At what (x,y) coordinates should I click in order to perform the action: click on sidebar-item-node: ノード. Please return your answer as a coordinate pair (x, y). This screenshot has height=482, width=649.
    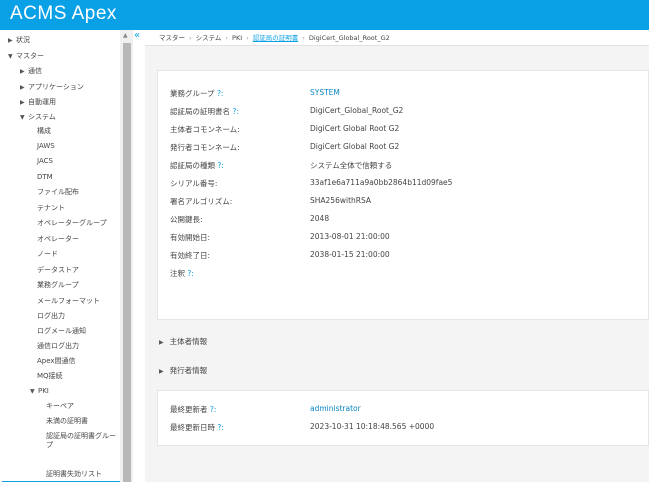
    Looking at the image, I should click on (47, 254).